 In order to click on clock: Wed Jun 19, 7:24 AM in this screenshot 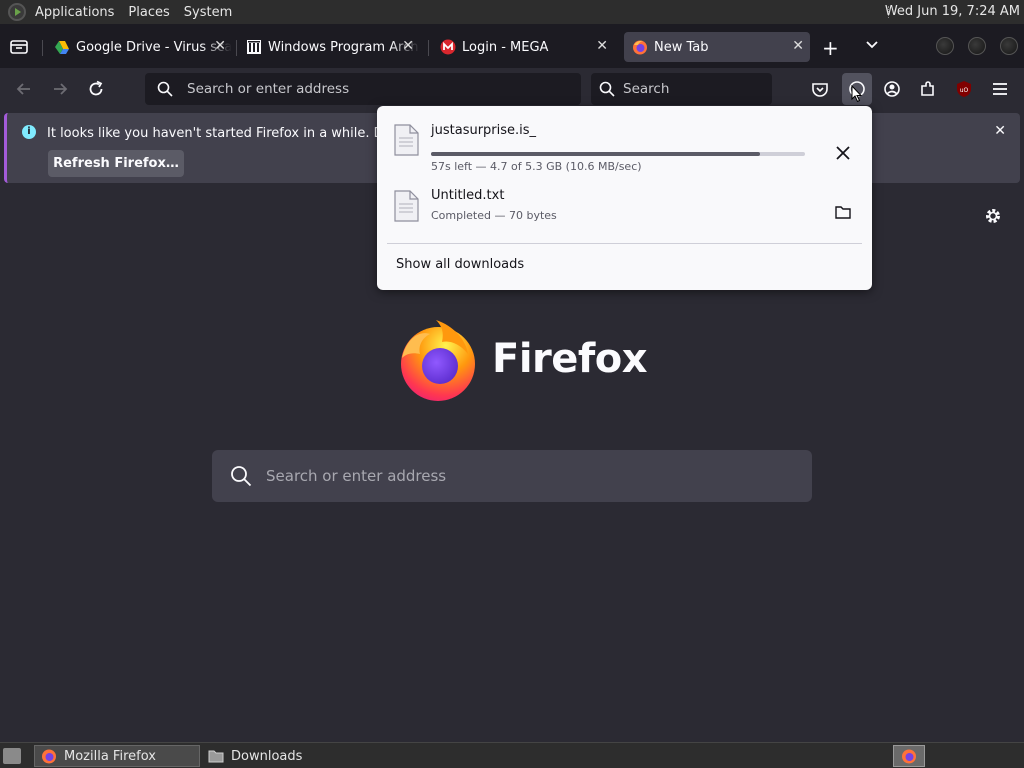, I will do `click(952, 11)`.